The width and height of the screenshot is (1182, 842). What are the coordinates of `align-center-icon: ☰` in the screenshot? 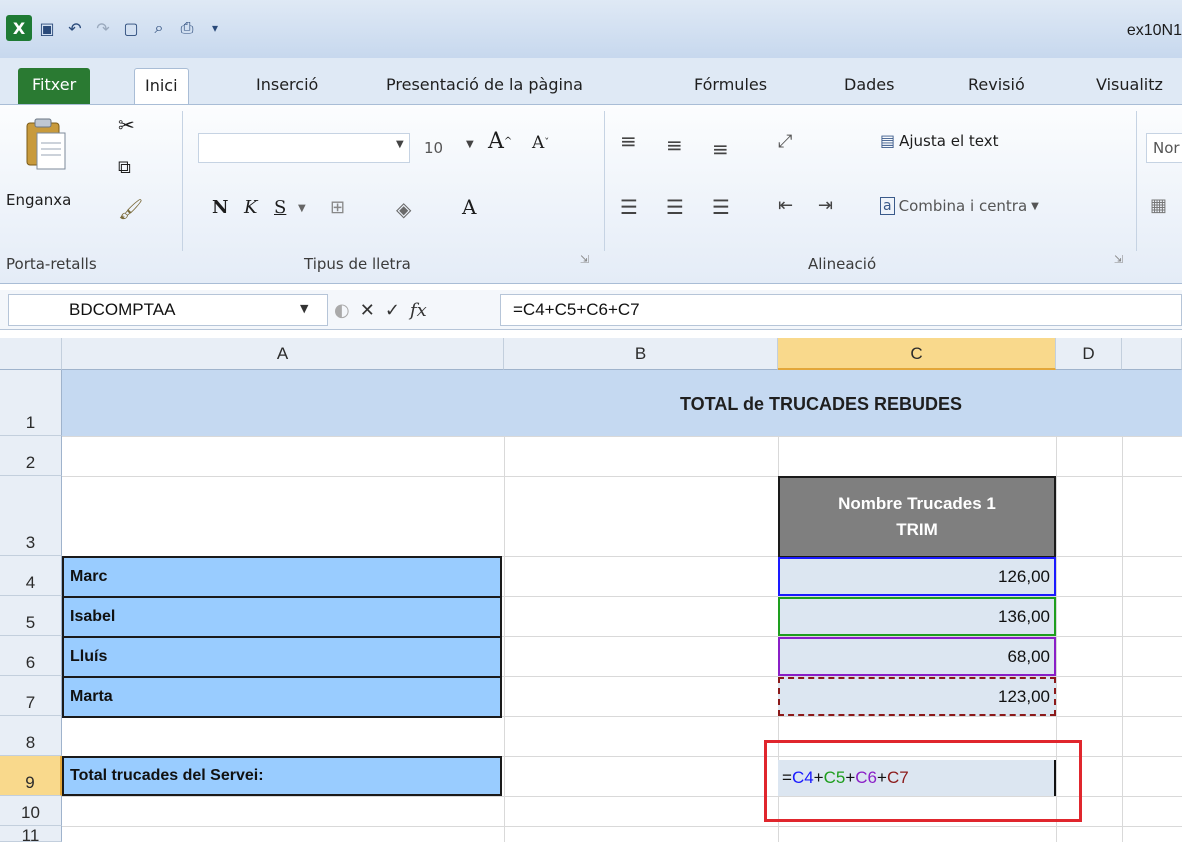 It's located at (675, 207).